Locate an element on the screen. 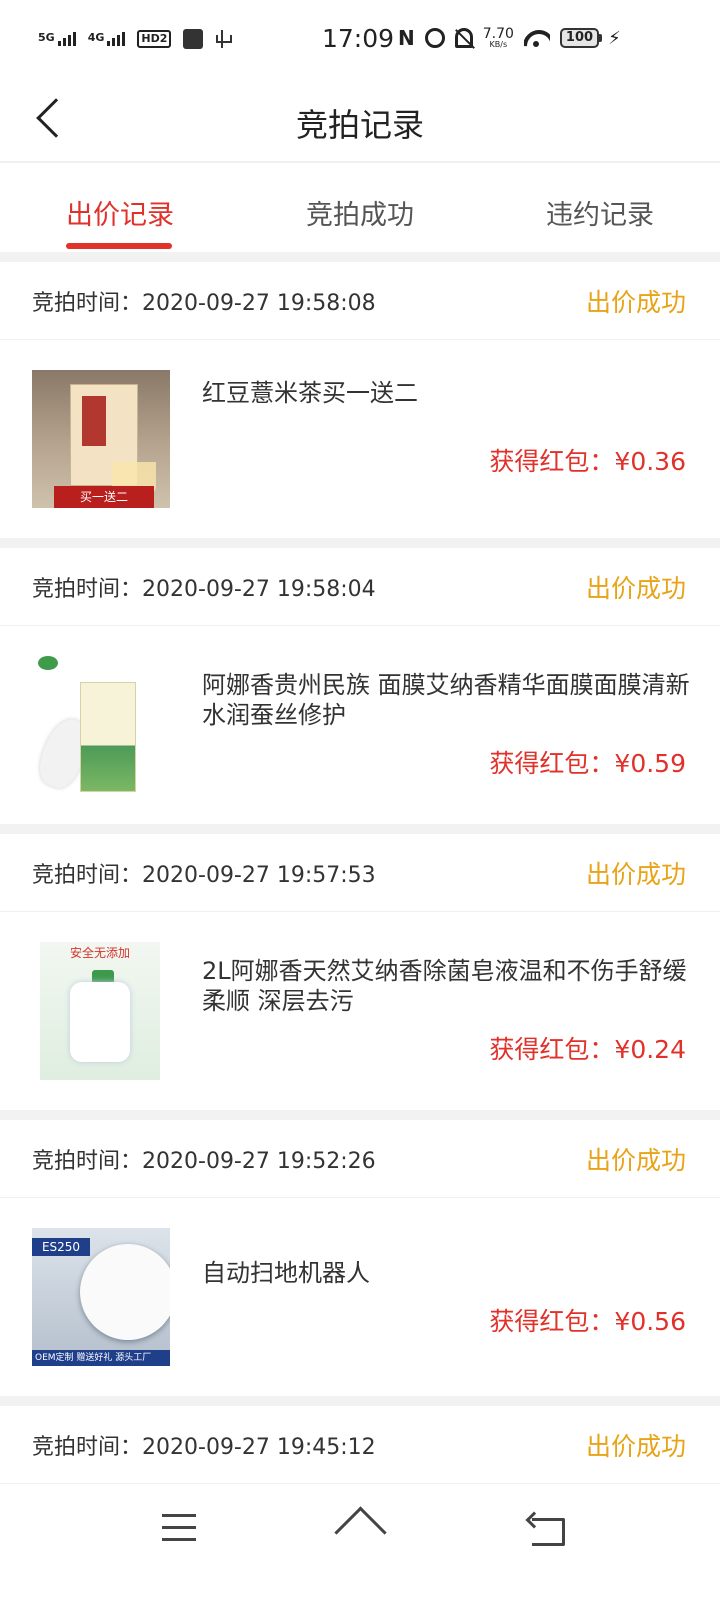  status-bar: 5G 4G HD2 17:09 N 7.70 KB/s 100 ⚡ is located at coordinates (360, 40).